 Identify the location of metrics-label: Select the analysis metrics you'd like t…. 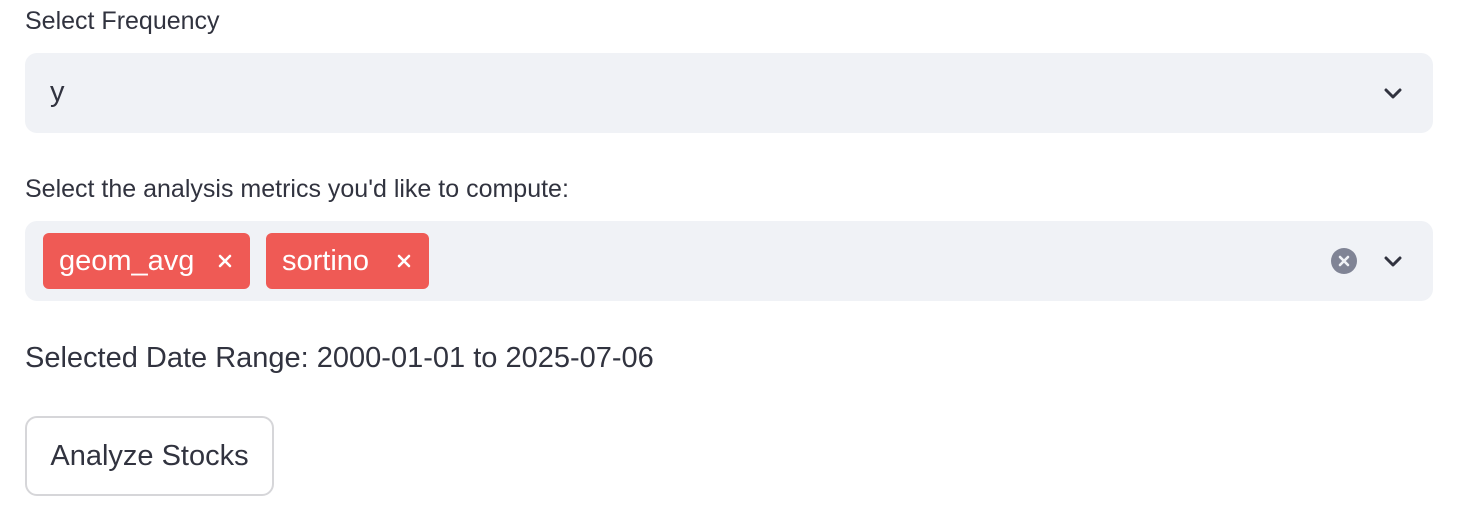
(297, 189).